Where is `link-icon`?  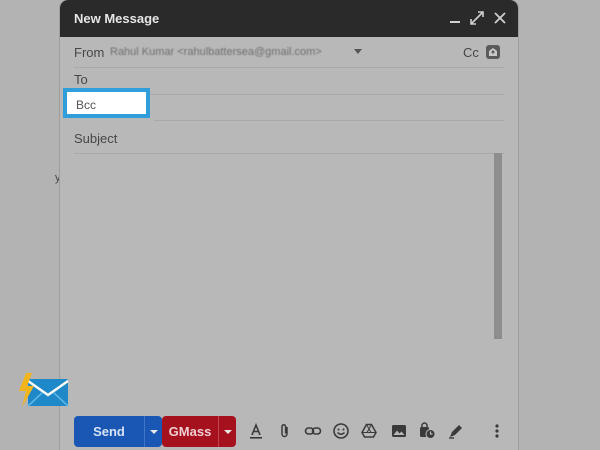
link-icon is located at coordinates (313, 431).